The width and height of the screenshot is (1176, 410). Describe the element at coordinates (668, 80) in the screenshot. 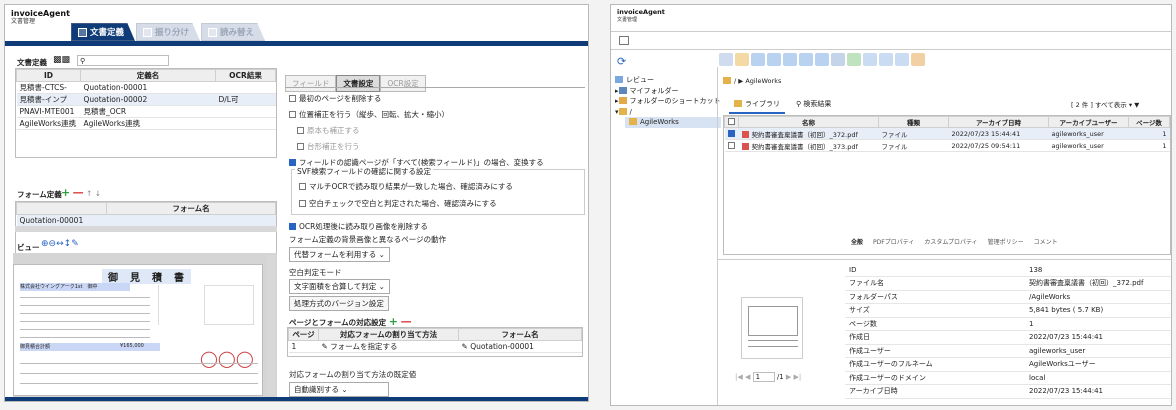

I see `tree-item-review: レビュー` at that location.